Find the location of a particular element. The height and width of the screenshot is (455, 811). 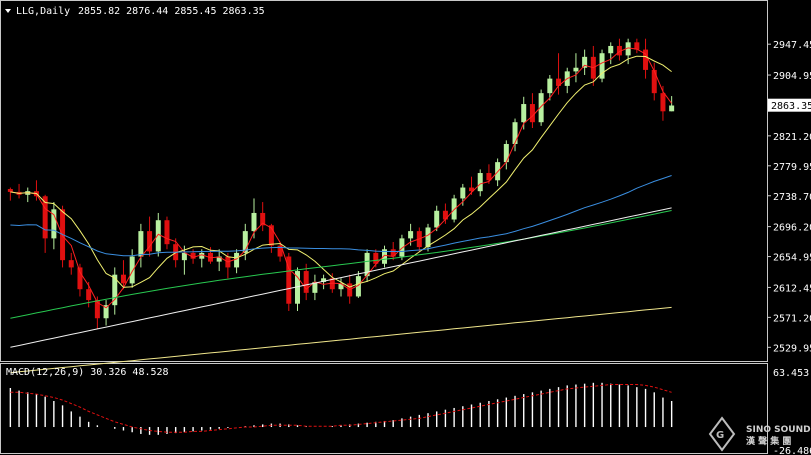

price-tick-label: 2738.70 is located at coordinates (792, 197).